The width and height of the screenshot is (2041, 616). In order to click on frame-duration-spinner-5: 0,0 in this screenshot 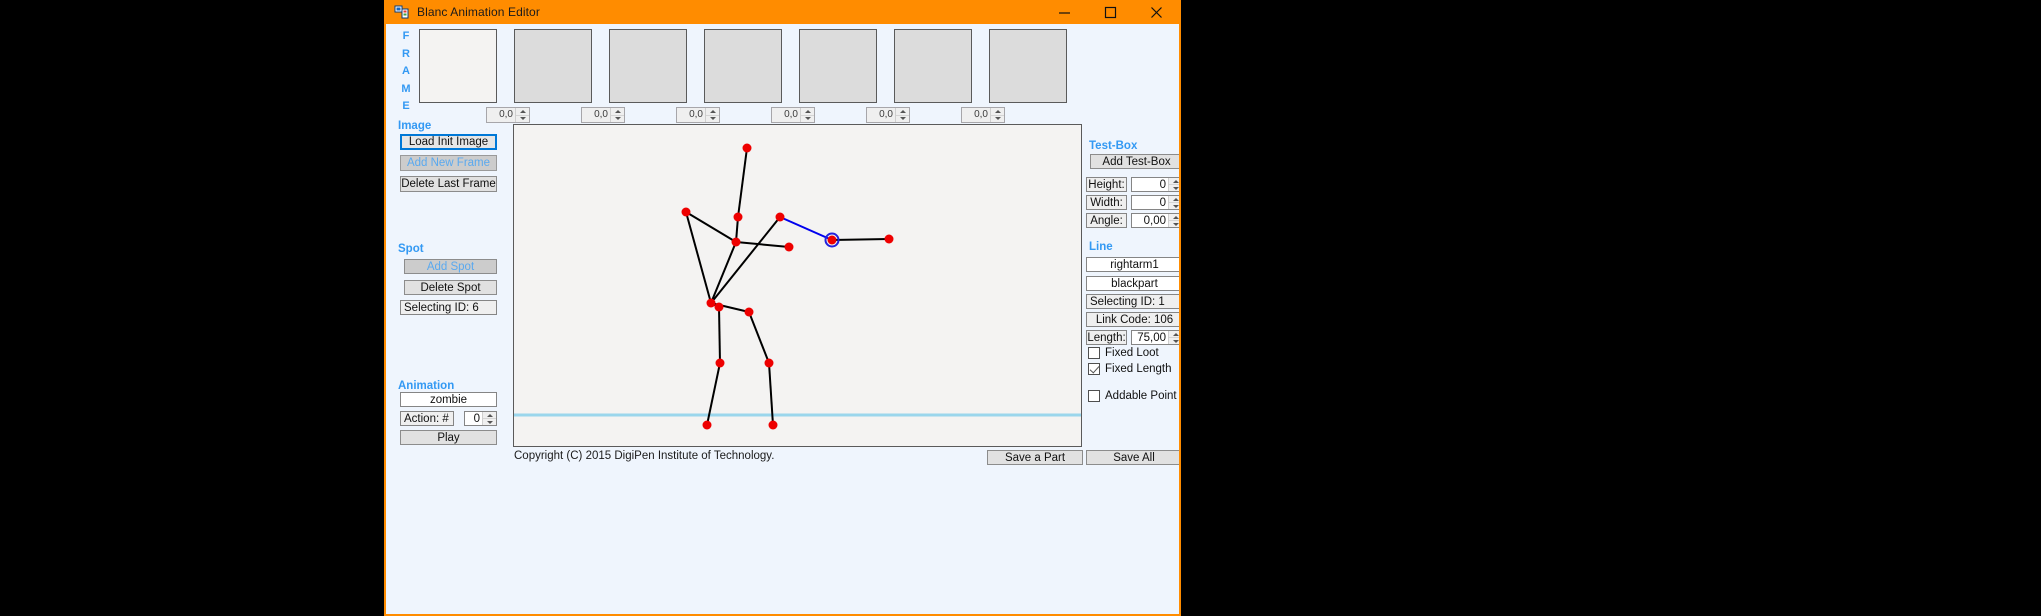, I will do `click(888, 115)`.